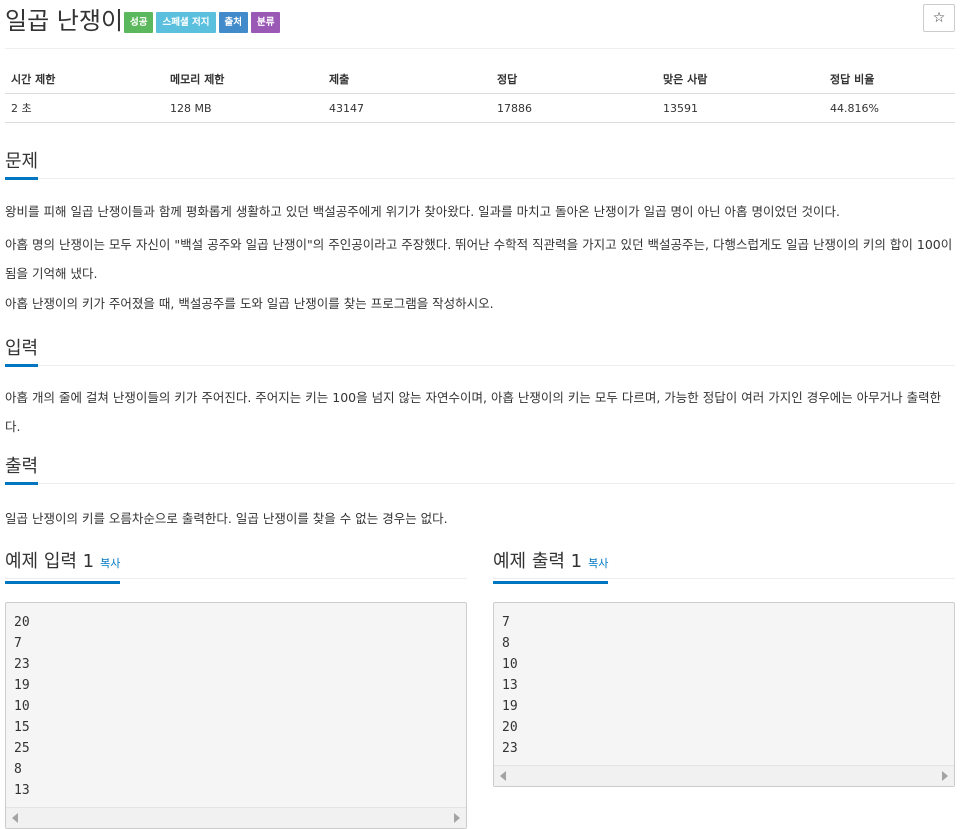  I want to click on sample-output-box: 7 8 10 13 19 20 23, so click(724, 694).